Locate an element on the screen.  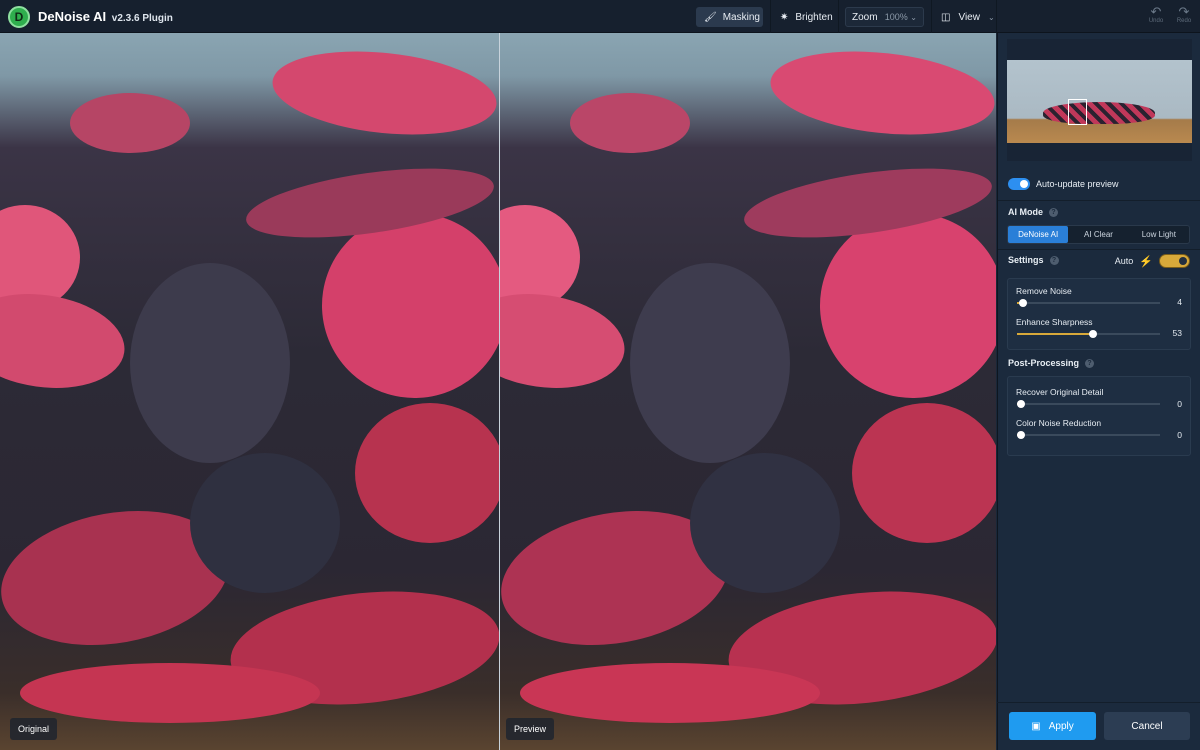
ai-mode-title: AI Mode is located at coordinates (1025, 212).